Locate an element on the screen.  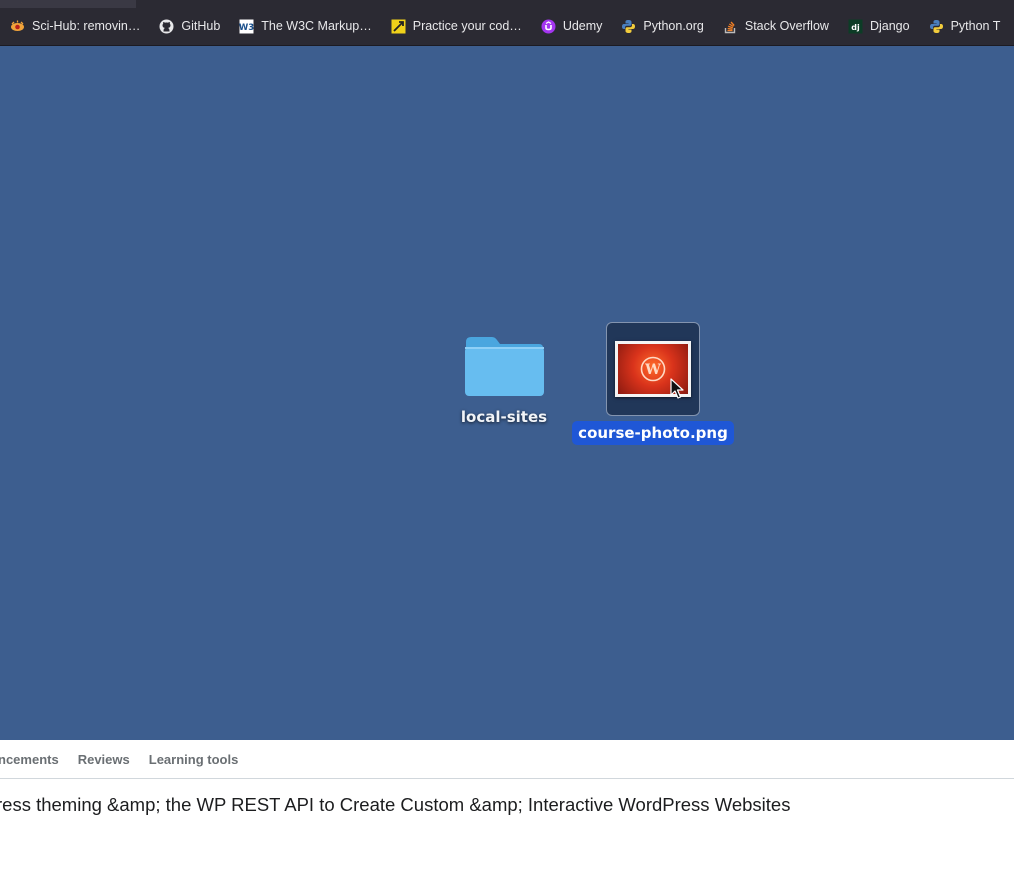
file-thumbnail-selection: W is located at coordinates (653, 369).